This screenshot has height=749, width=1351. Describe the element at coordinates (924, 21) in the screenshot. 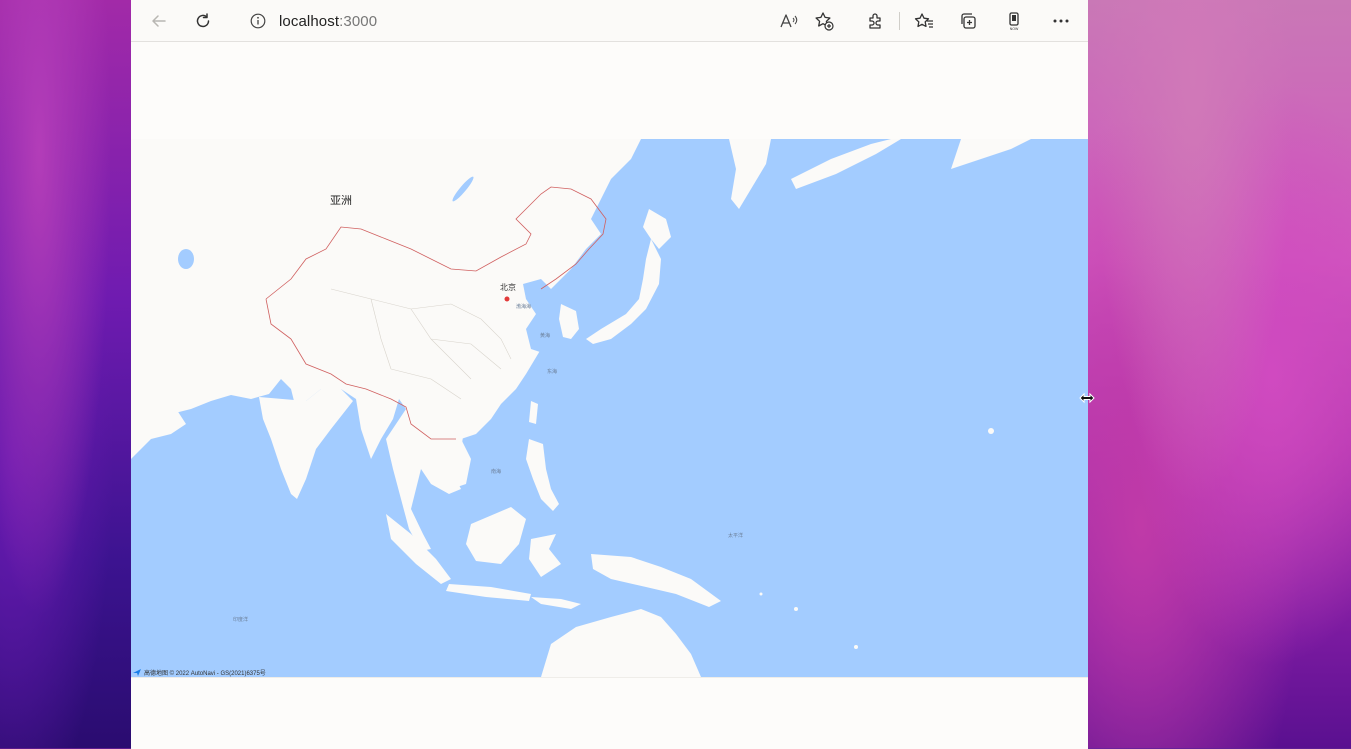

I see `favorites-icon` at that location.